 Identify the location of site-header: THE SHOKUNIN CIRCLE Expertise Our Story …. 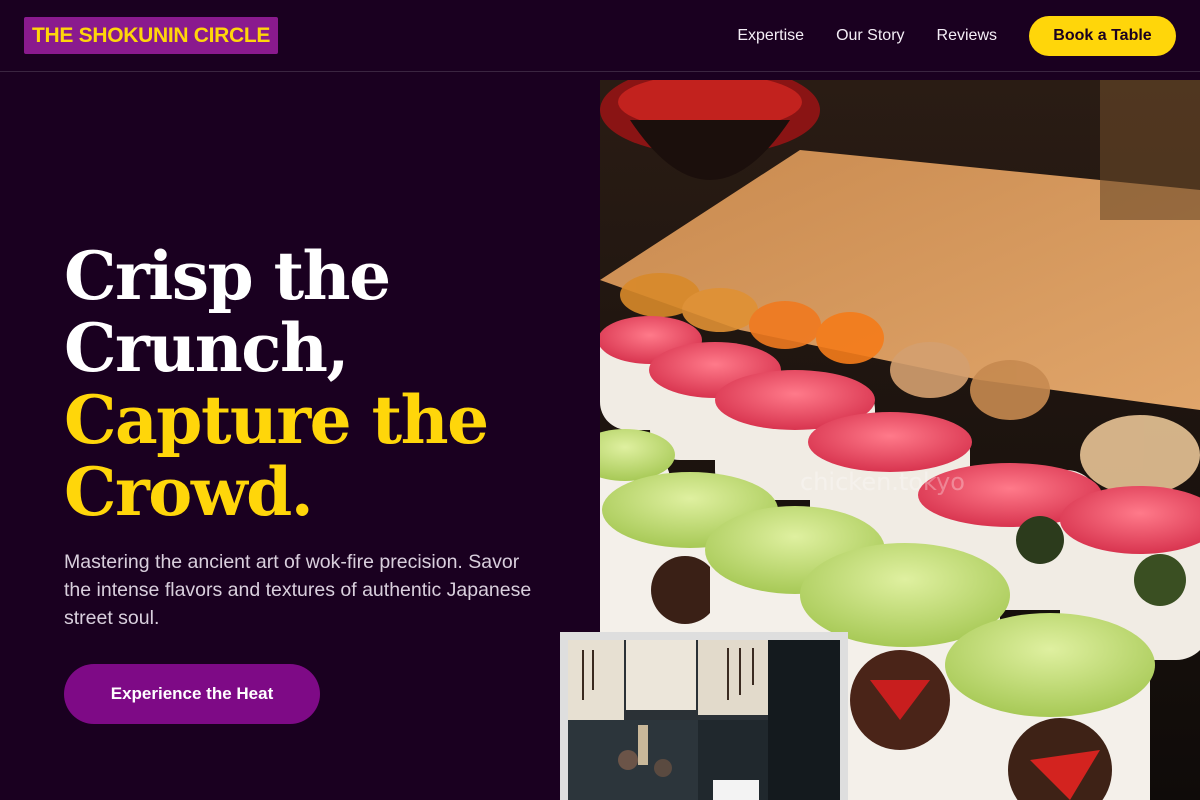
(600, 36).